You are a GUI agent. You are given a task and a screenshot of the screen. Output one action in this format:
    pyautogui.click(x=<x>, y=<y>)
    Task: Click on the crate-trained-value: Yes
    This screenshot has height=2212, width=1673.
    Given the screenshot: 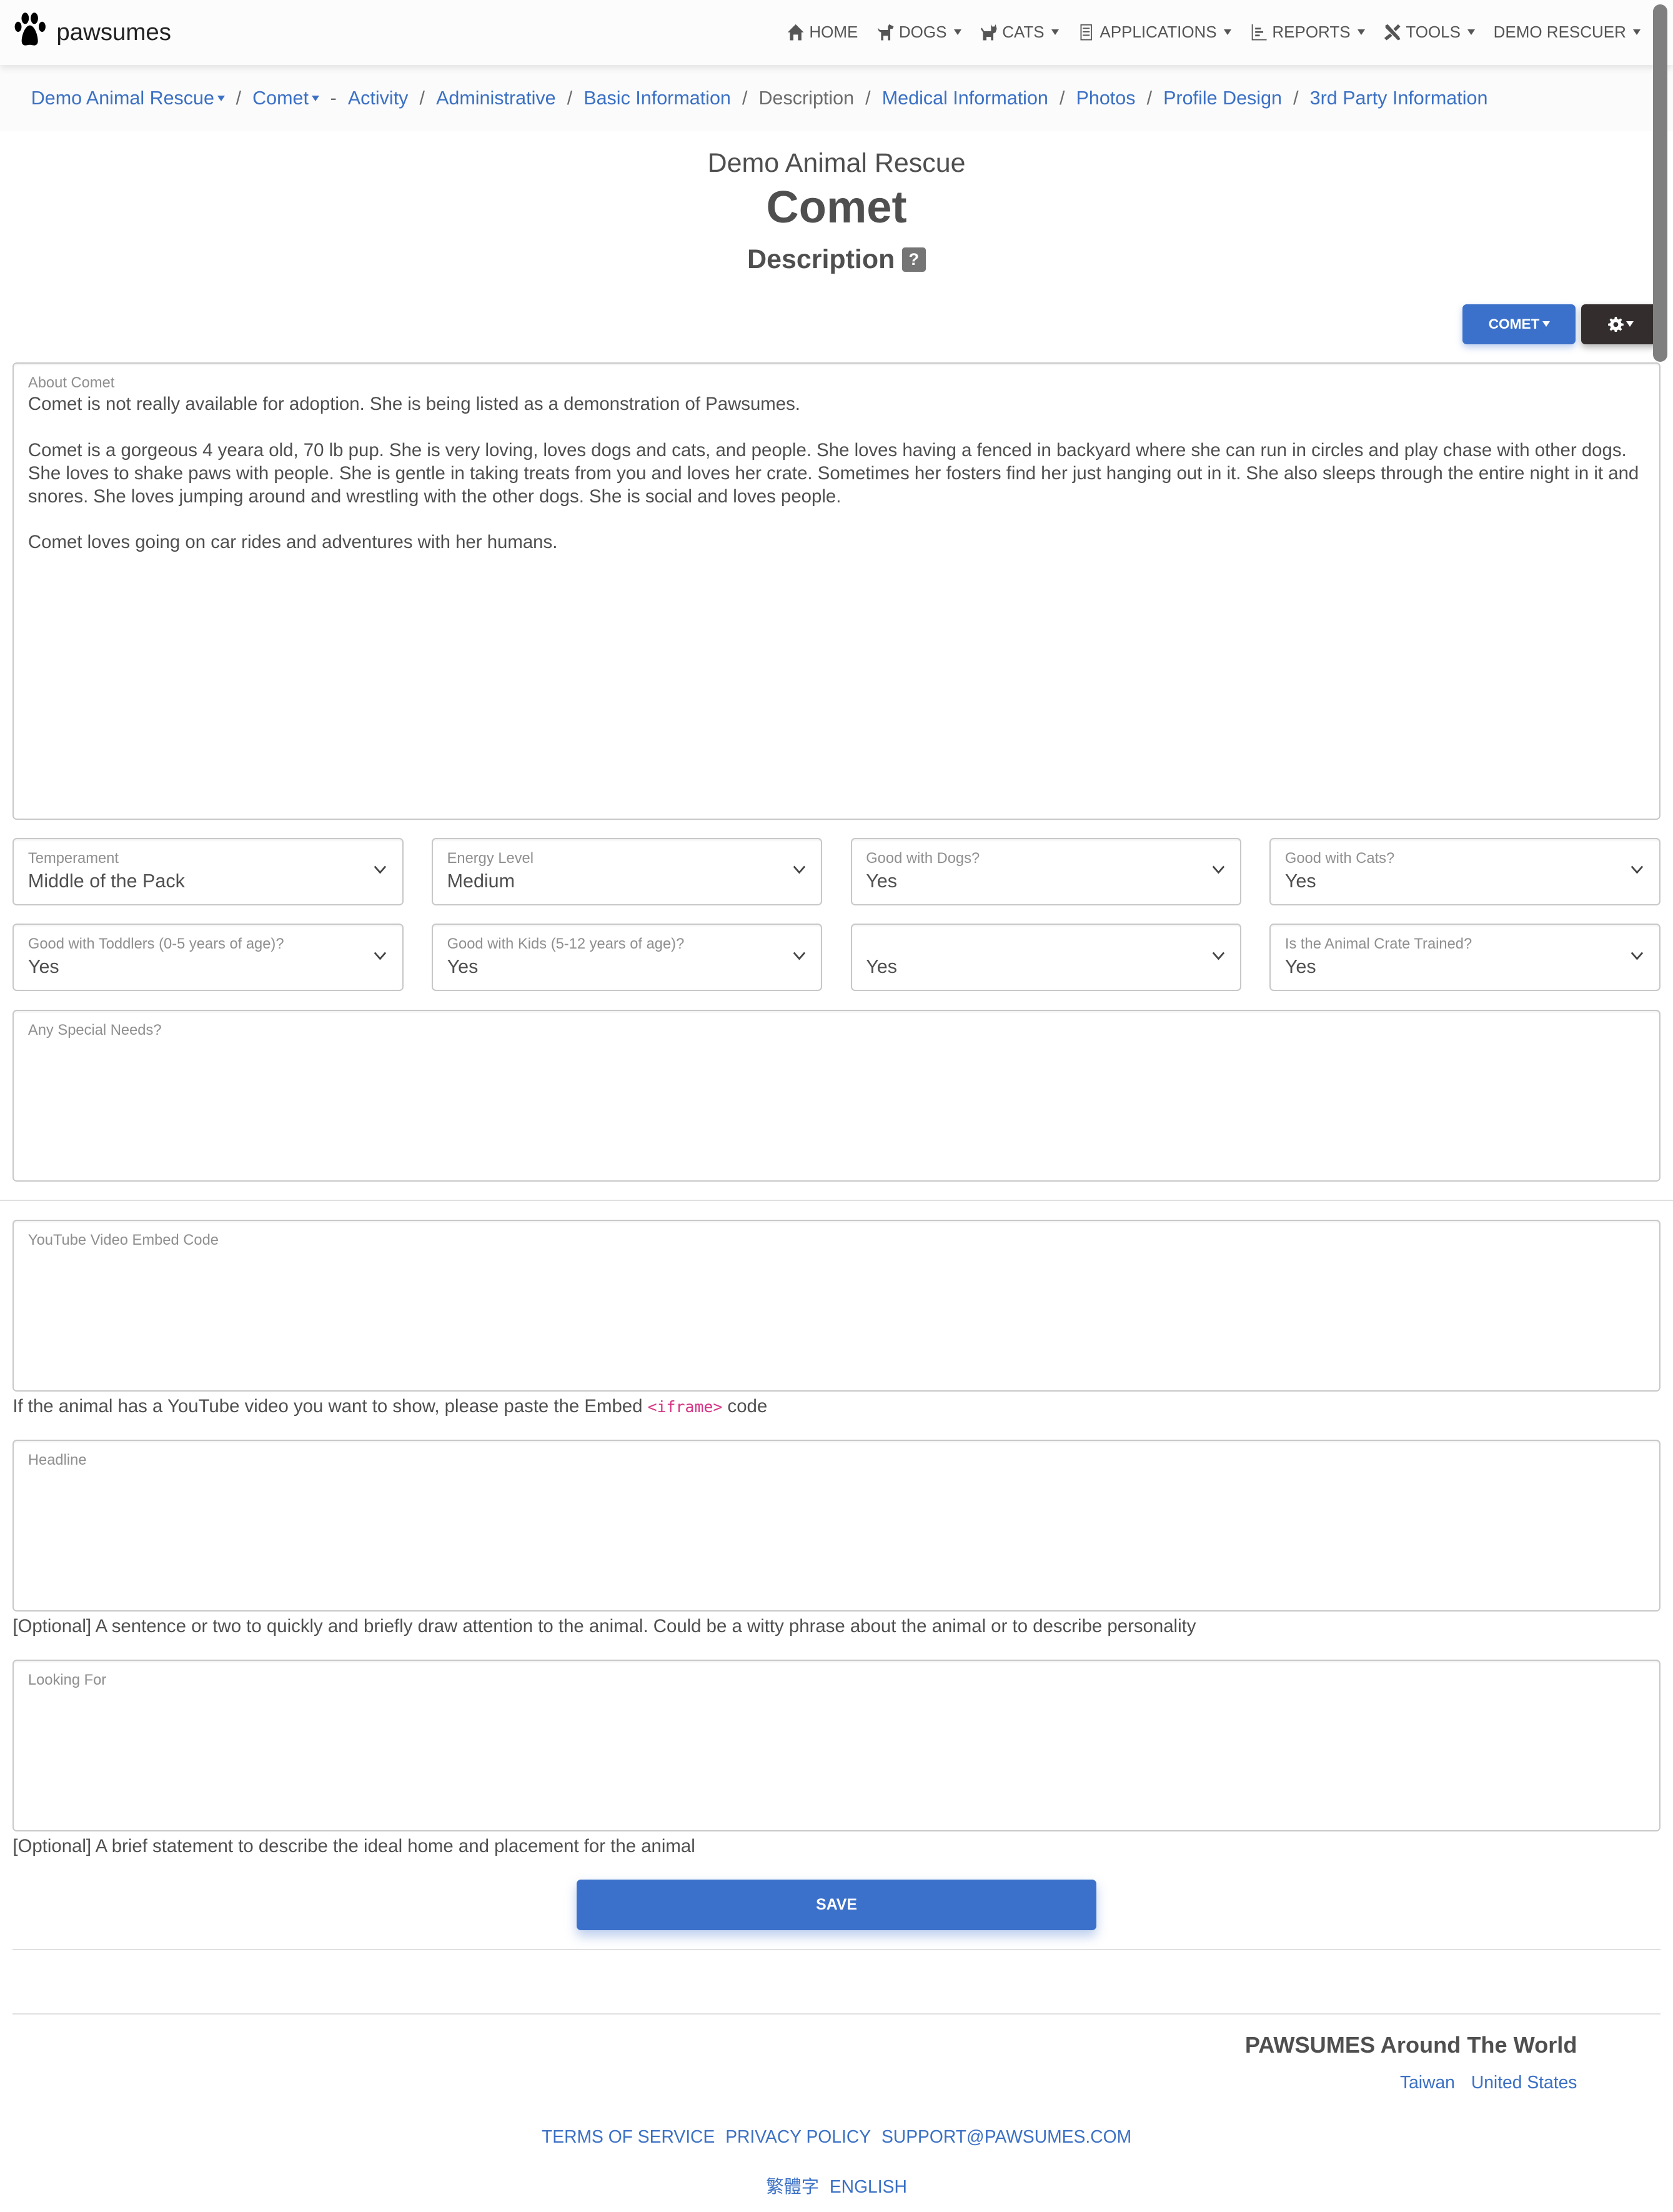 What is the action you would take?
    pyautogui.click(x=1300, y=967)
    